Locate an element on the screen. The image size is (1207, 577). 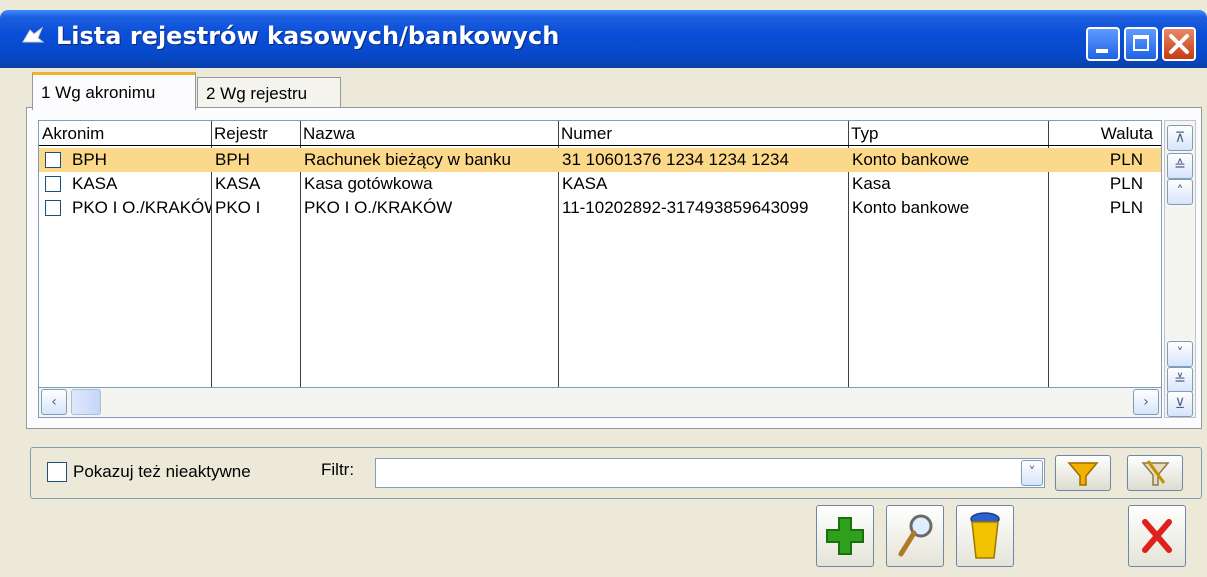
scroll-left-button: ‹ is located at coordinates (54, 402).